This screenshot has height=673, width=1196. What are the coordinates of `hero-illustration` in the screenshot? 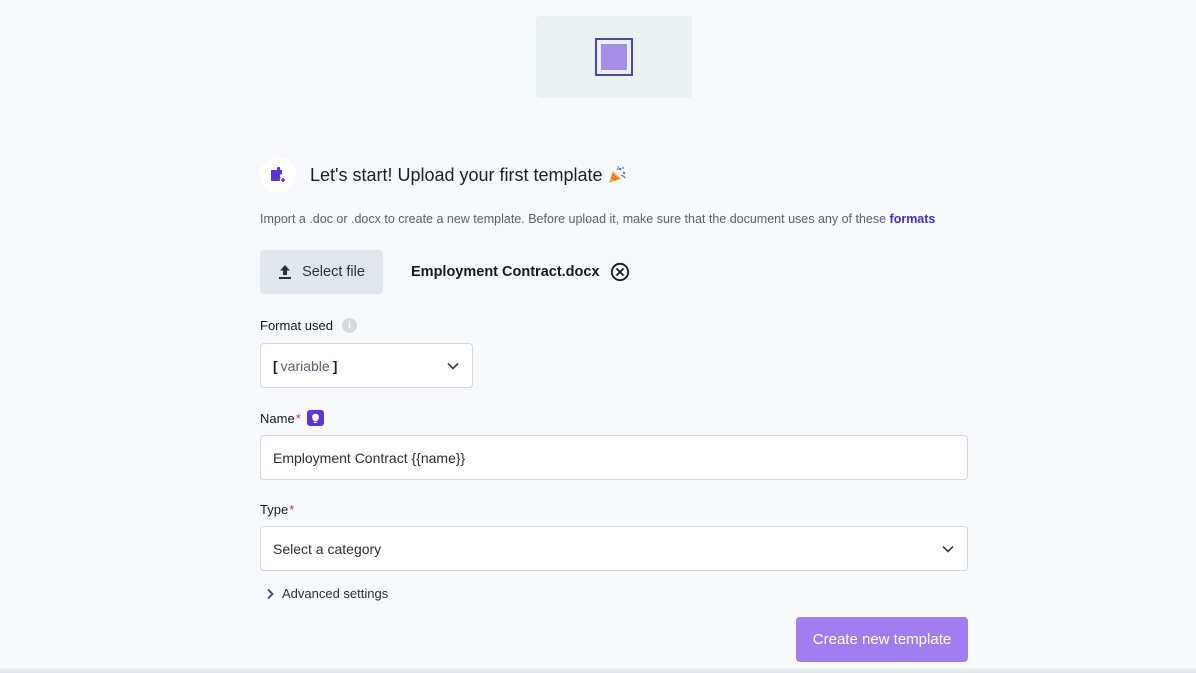 It's located at (614, 57).